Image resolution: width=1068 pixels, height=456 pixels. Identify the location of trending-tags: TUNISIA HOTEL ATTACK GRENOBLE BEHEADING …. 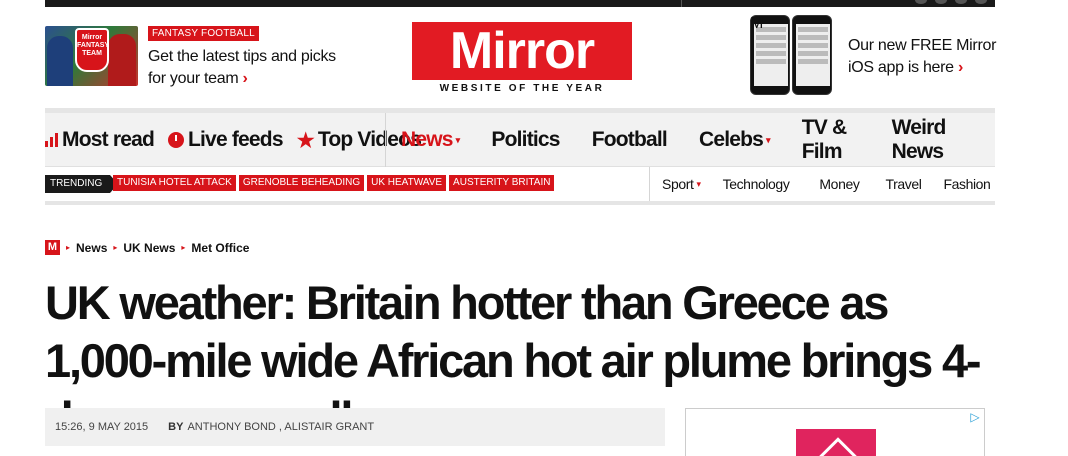
(334, 183).